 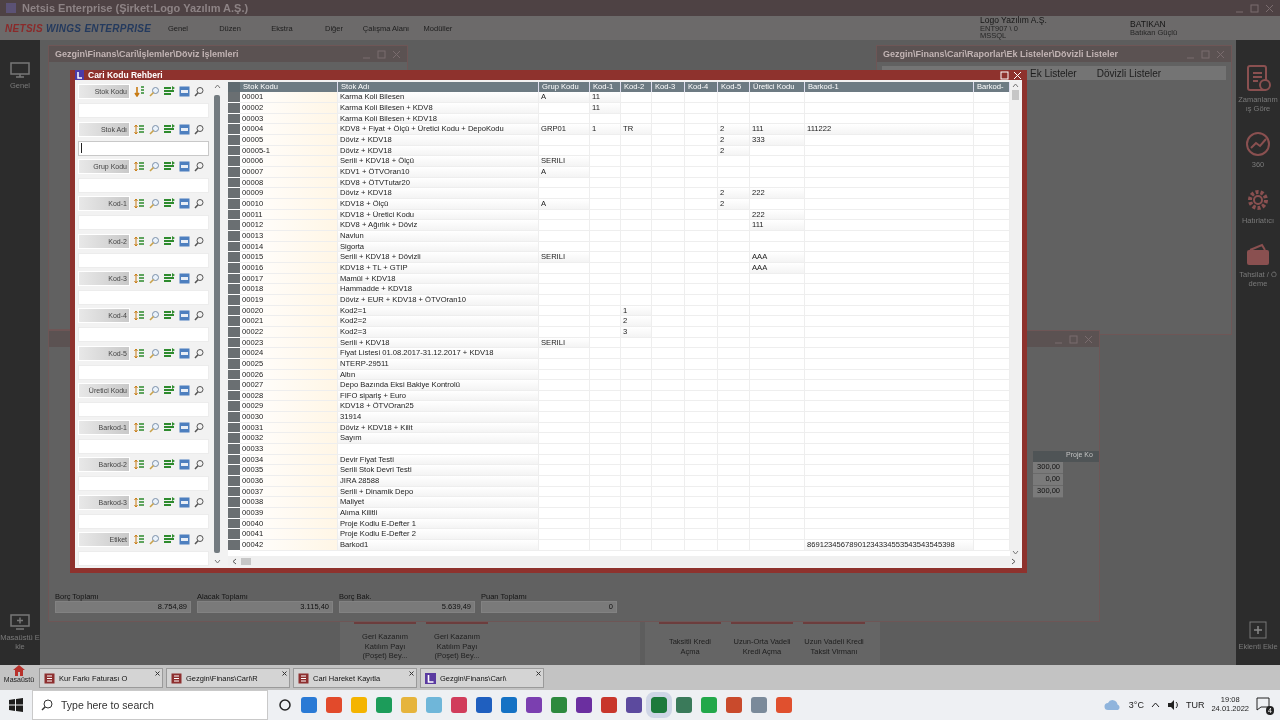 I want to click on clipboard-icon, so click(x=1258, y=77).